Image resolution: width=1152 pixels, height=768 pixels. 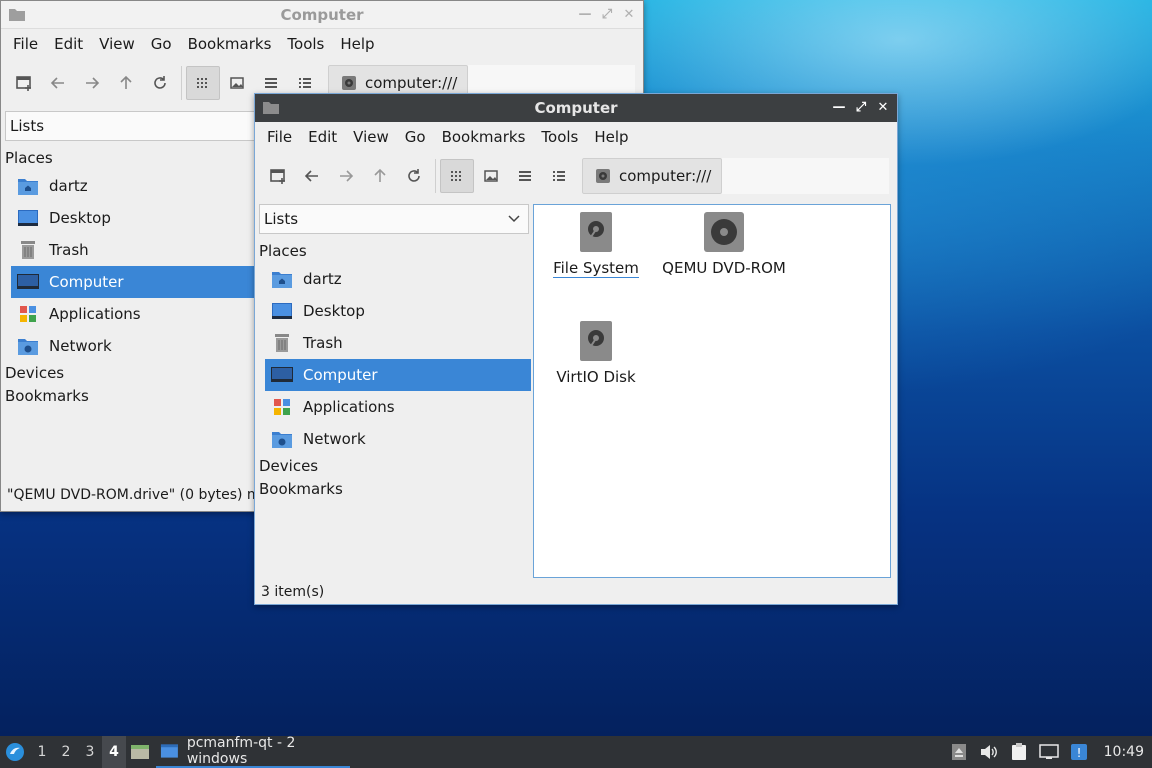 What do you see at coordinates (90, 752) in the screenshot?
I see `workspace-3: 3` at bounding box center [90, 752].